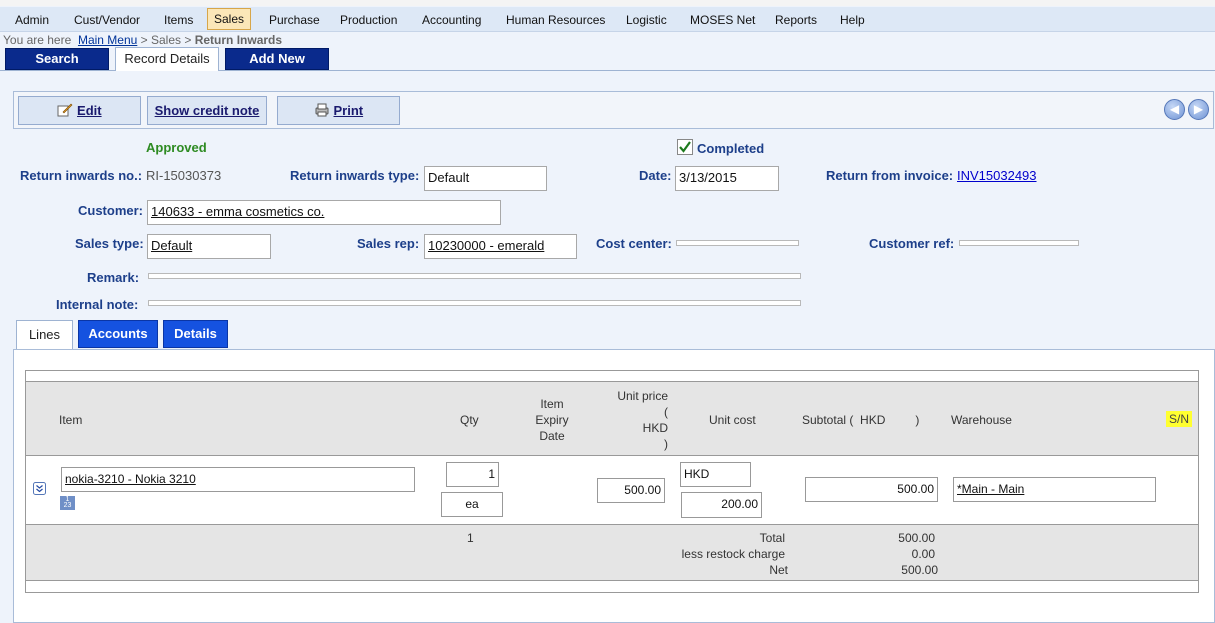 Image resolution: width=1215 pixels, height=623 pixels. I want to click on completed-label: Completed, so click(731, 148).